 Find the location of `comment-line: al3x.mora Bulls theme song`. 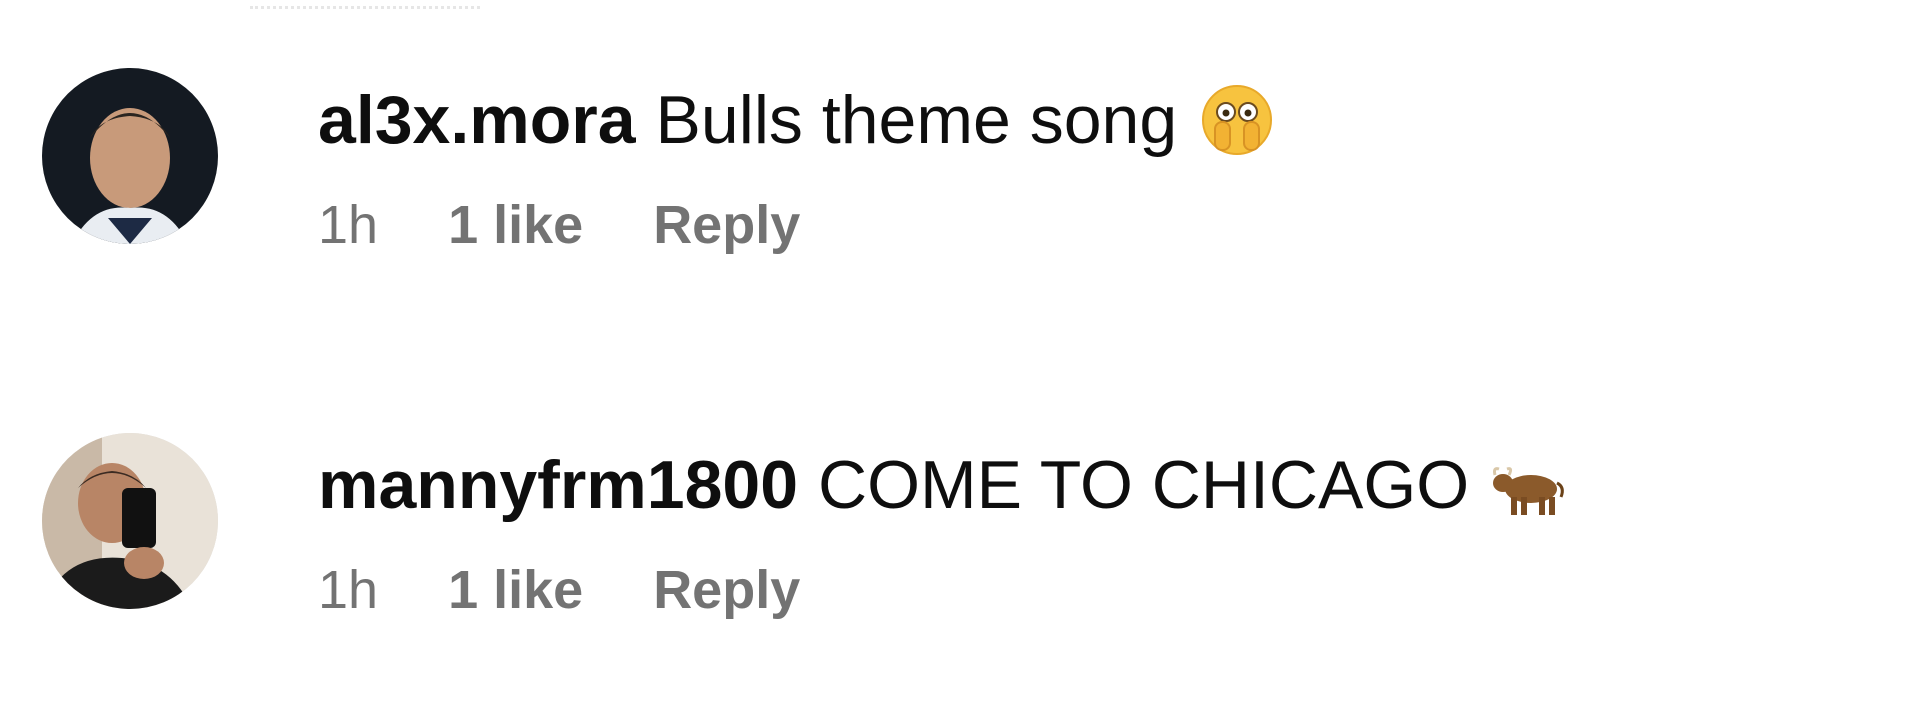

comment-line: al3x.mora Bulls theme song is located at coordinates (796, 120).